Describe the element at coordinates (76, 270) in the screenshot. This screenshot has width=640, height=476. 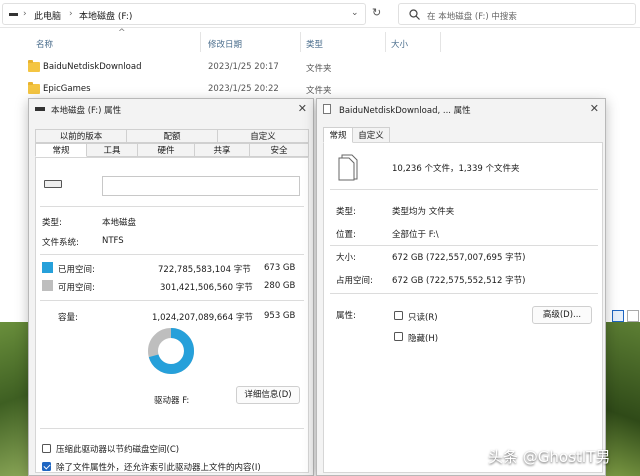
I see `used-space-label: 已用空间:` at that location.